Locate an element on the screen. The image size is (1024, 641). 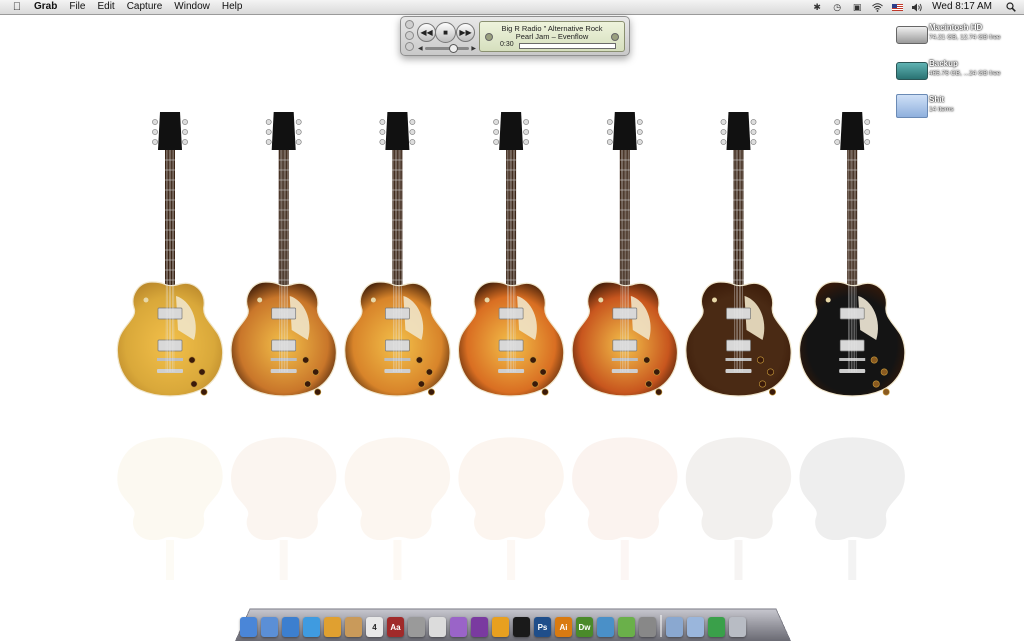
activity-icon is located at coordinates (500, 627).